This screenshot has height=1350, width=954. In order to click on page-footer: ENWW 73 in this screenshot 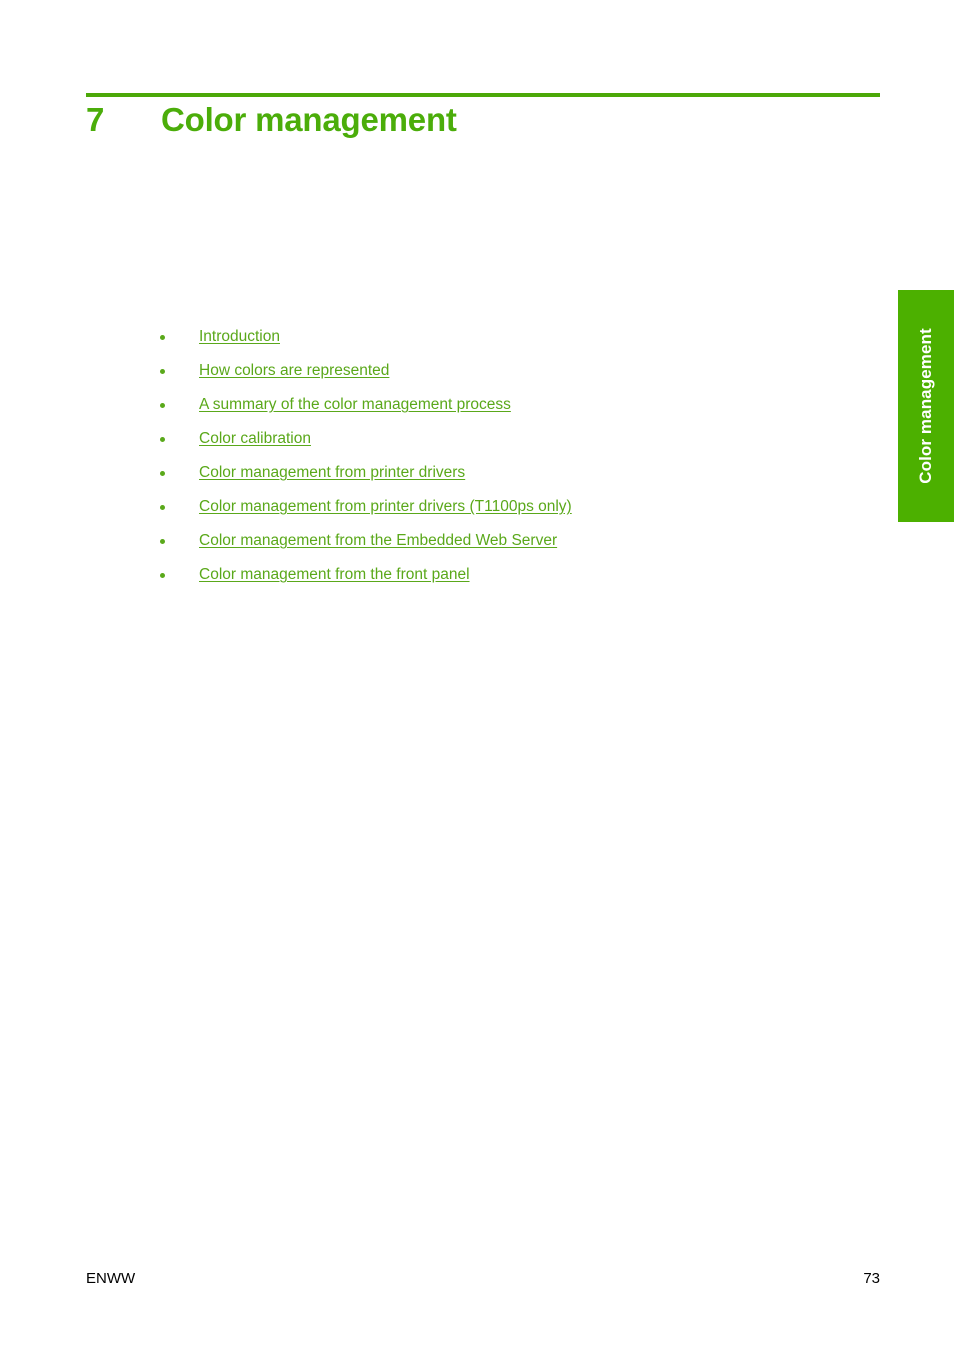, I will do `click(483, 1279)`.